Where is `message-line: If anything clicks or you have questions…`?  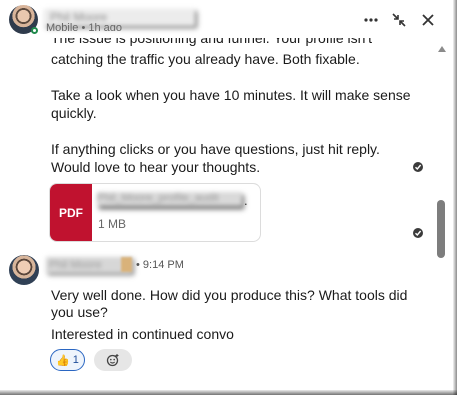
message-line: If anything clicks or you have questions… is located at coordinates (215, 149).